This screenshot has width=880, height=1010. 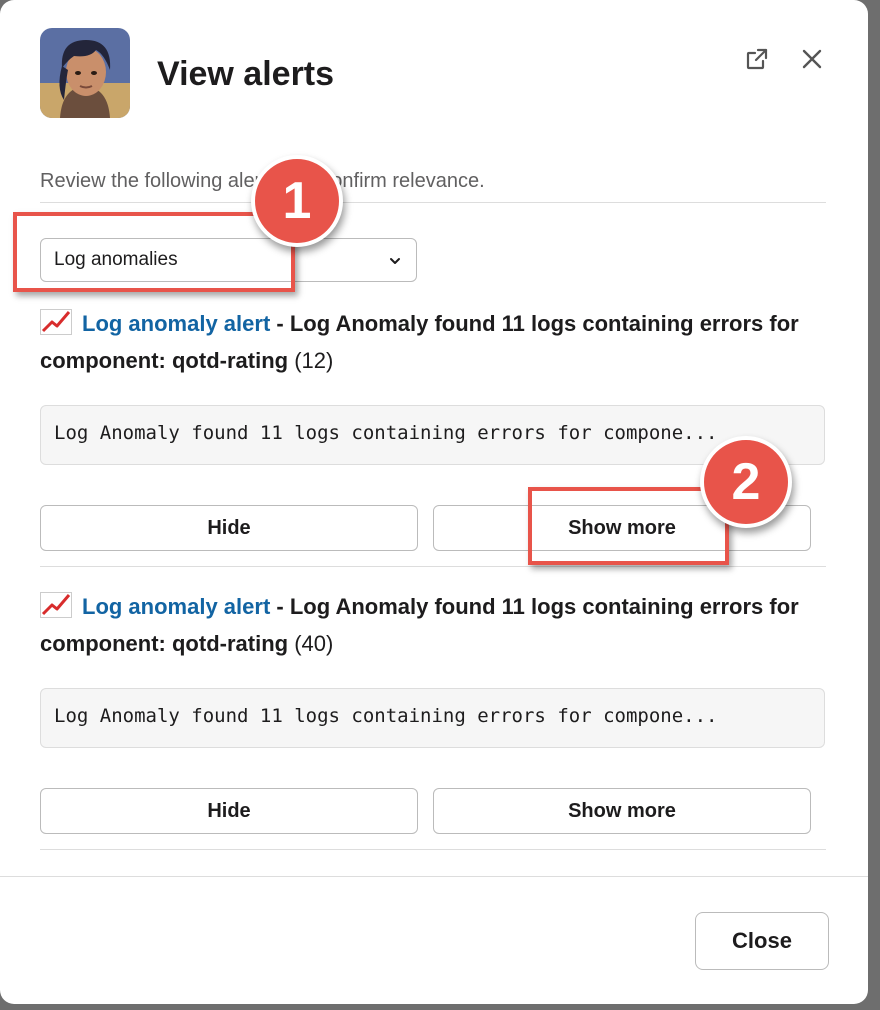 I want to click on close-button: Close, so click(x=762, y=941).